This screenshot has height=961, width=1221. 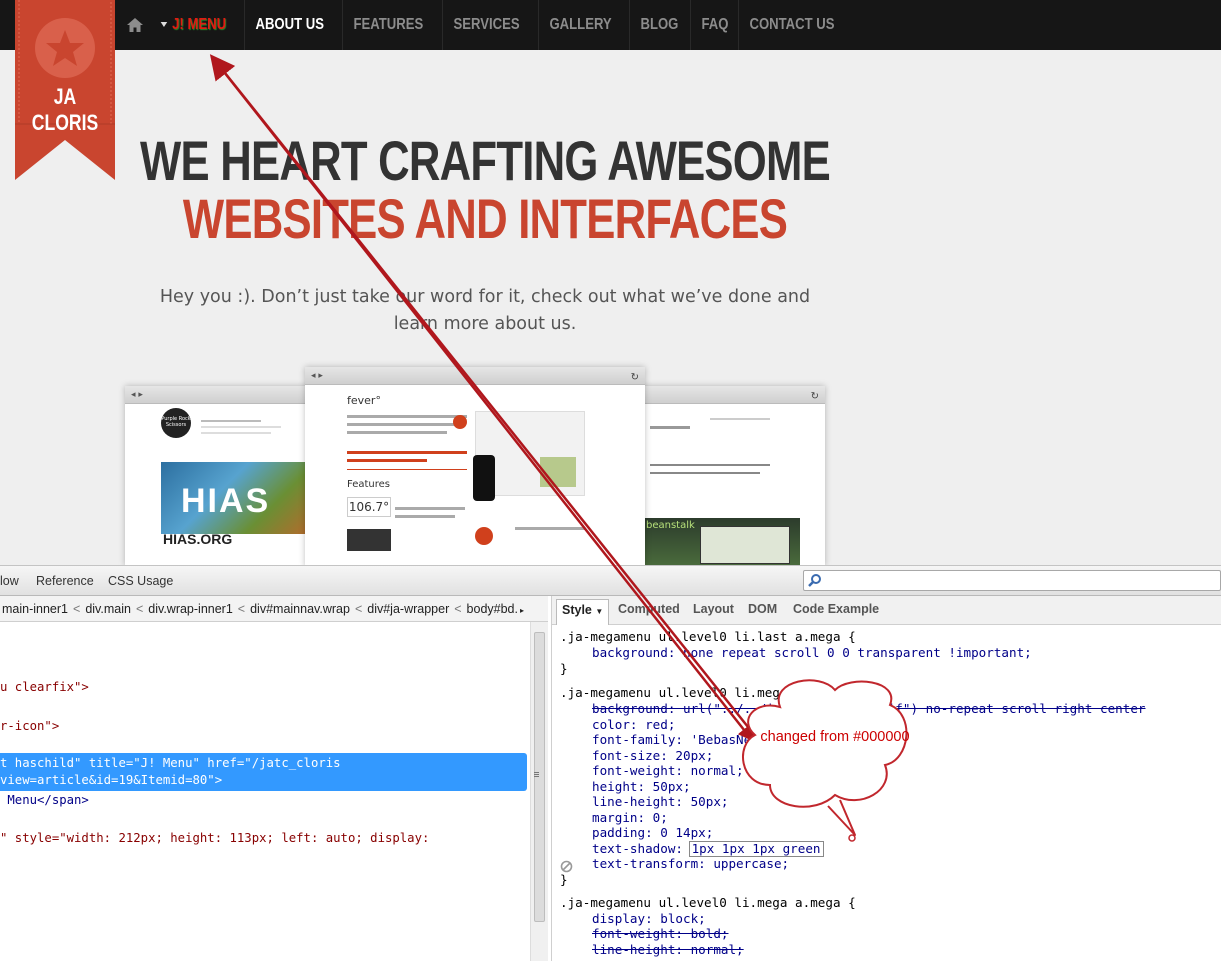 I want to click on breadcrumb-item: div.wrap-inner1, so click(x=190, y=609).